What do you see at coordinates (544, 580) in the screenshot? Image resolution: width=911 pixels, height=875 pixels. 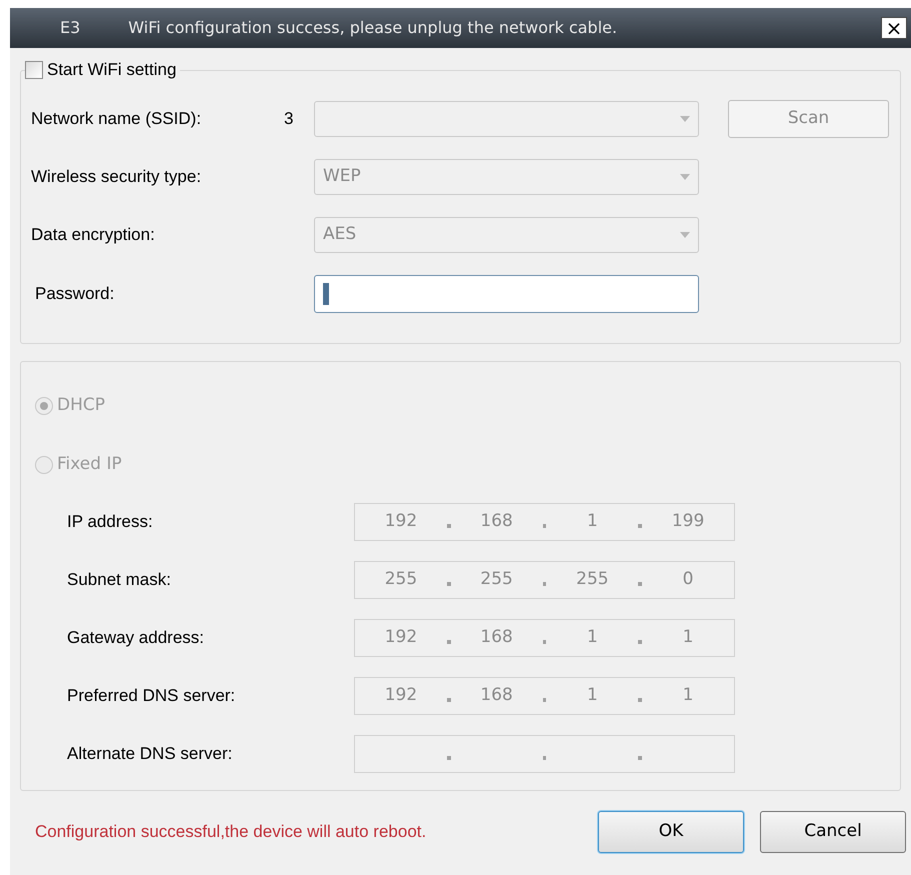 I see `ip-address-field: 255 255 255 0` at bounding box center [544, 580].